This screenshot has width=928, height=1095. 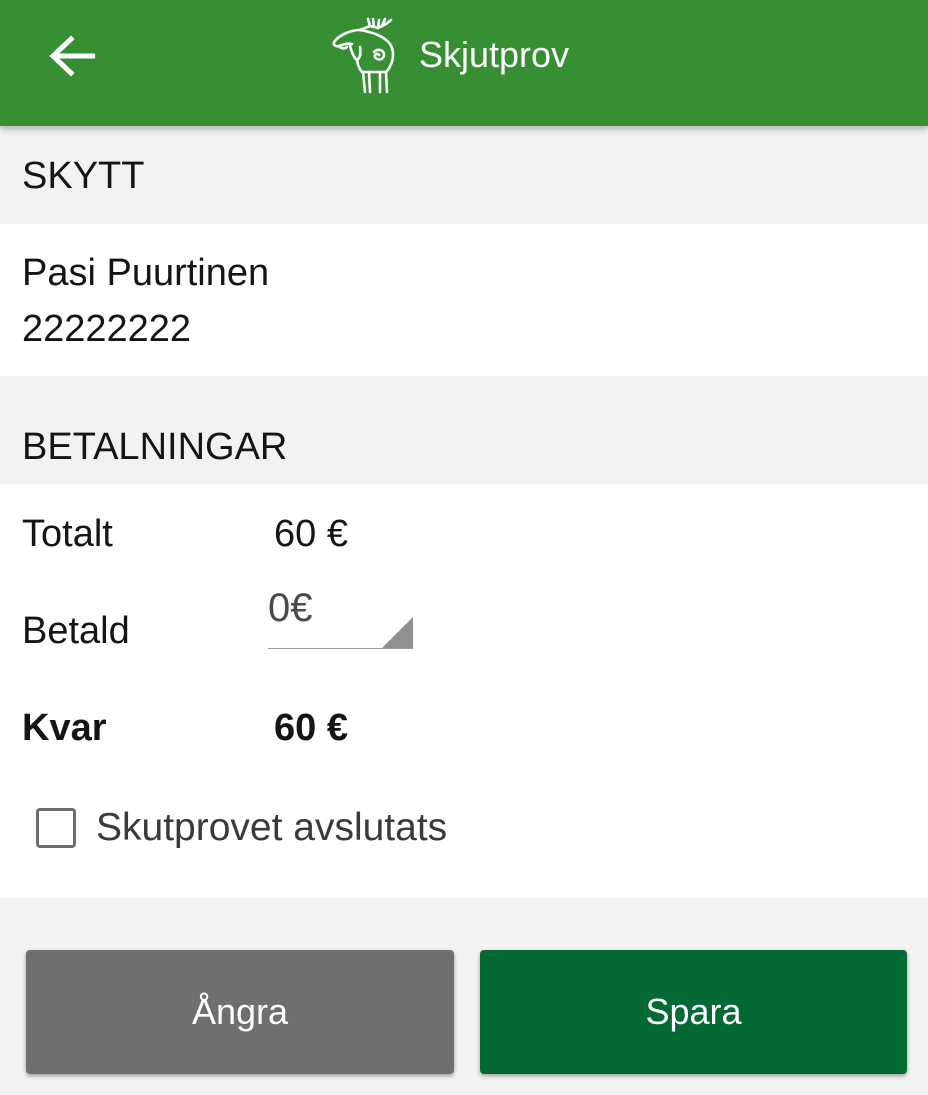 What do you see at coordinates (272, 827) in the screenshot?
I see `completed-checkbox-label: Skutprovet avslutats` at bounding box center [272, 827].